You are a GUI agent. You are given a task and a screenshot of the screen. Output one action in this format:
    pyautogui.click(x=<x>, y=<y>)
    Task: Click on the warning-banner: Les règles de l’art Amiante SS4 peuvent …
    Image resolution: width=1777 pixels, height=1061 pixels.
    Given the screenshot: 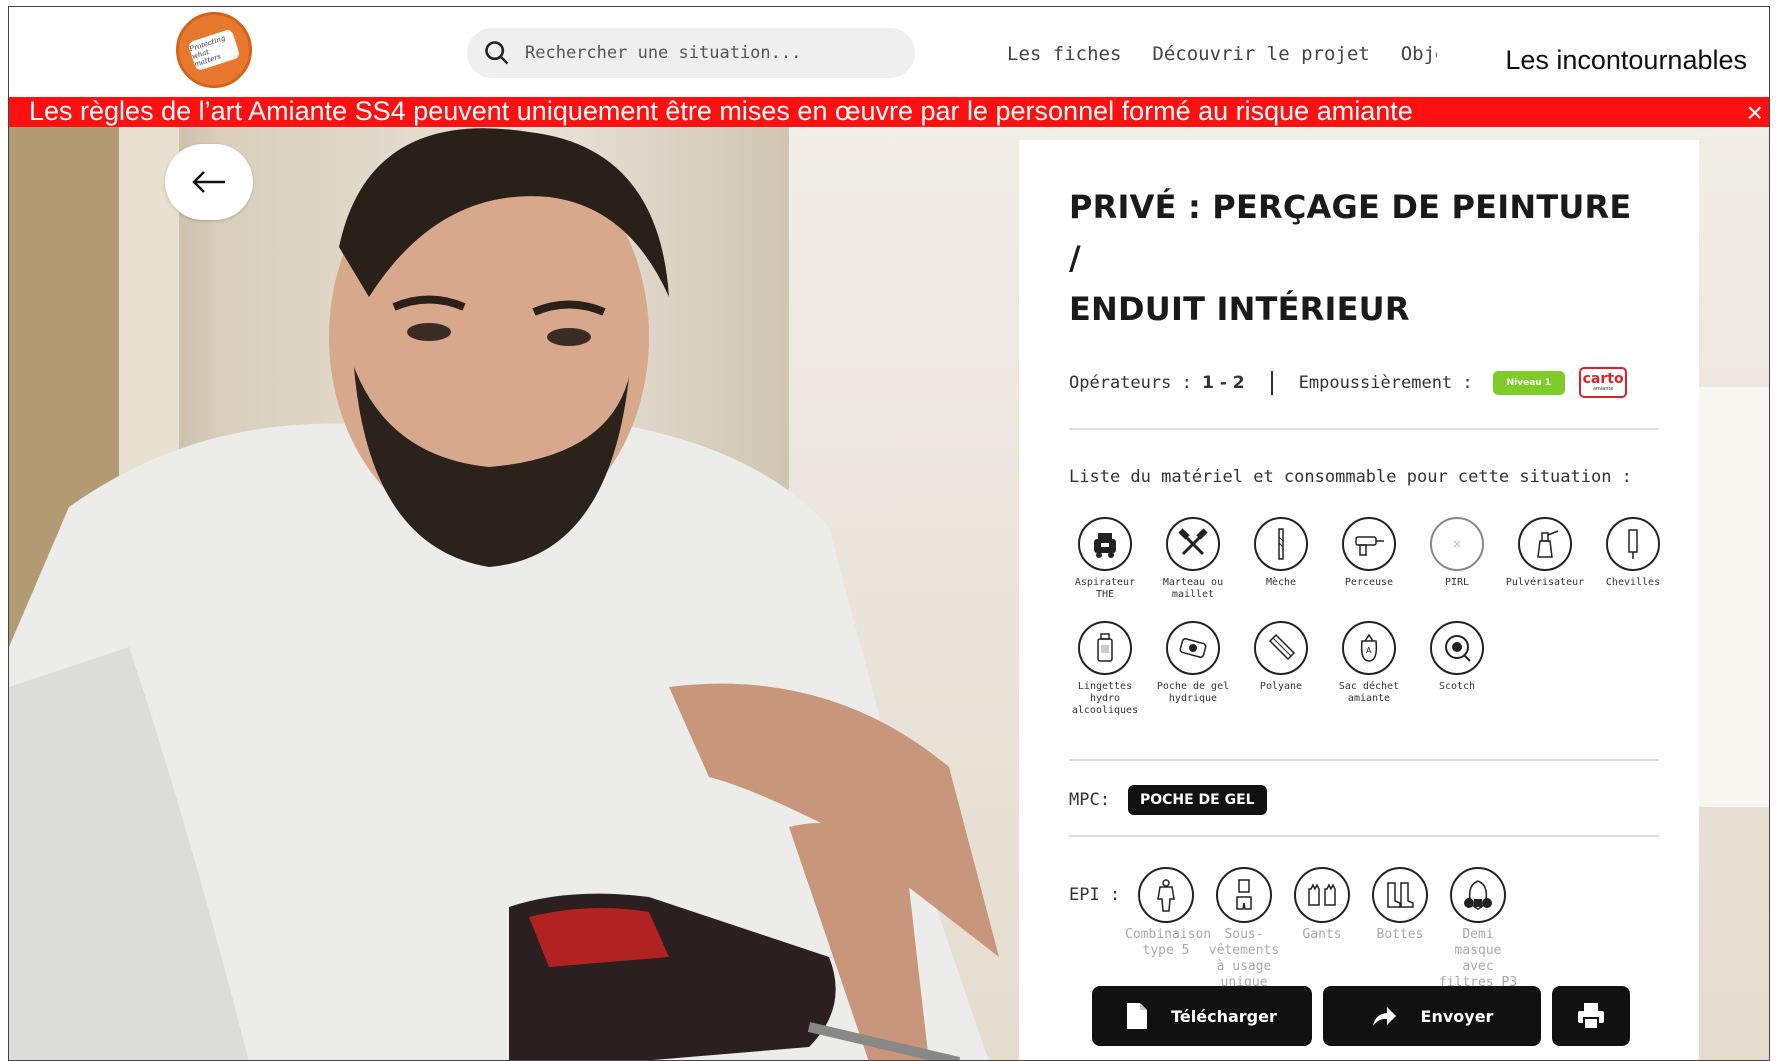 What is the action you would take?
    pyautogui.click(x=889, y=112)
    